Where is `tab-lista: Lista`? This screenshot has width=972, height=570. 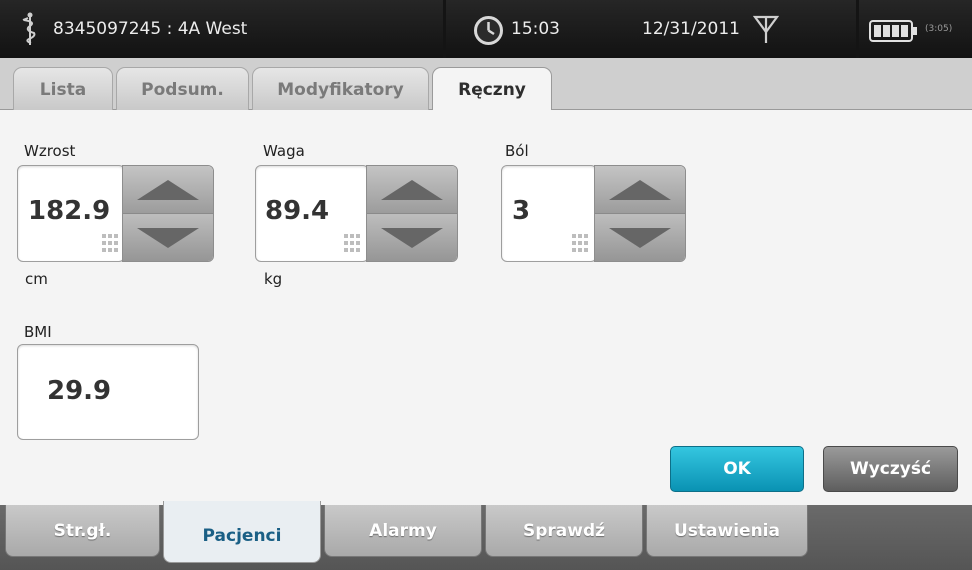 tab-lista: Lista is located at coordinates (63, 89).